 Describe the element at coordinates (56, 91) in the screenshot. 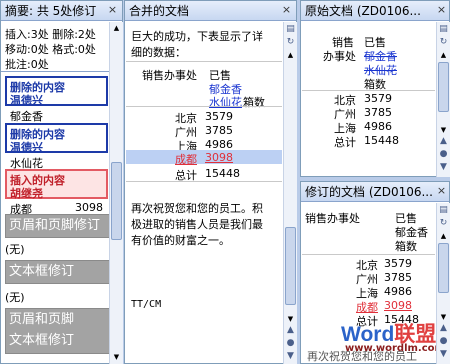

I see `revision-deleted-1: 删除的内容 温德兴` at that location.